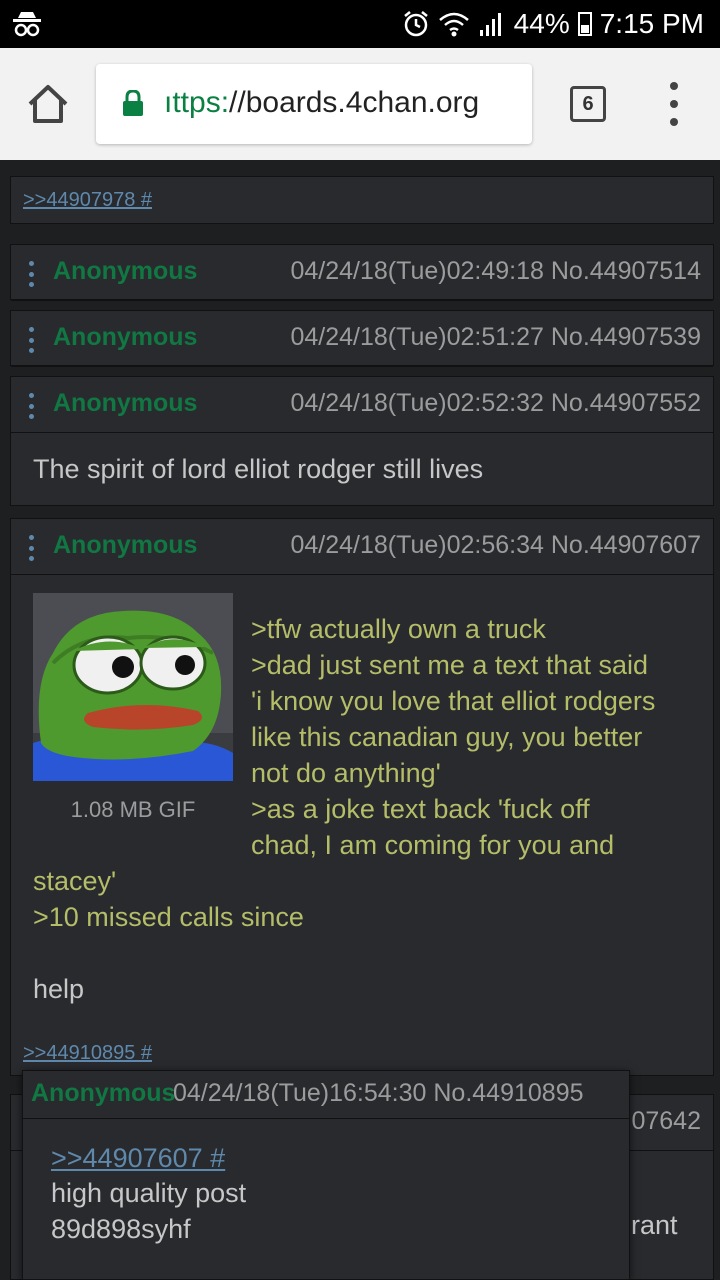  What do you see at coordinates (415, 24) in the screenshot?
I see `alarm-icon` at bounding box center [415, 24].